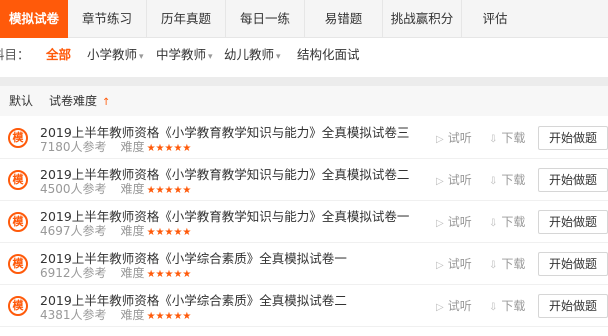  What do you see at coordinates (106, 102) in the screenshot?
I see `sort-arrow-icon: ↑` at bounding box center [106, 102].